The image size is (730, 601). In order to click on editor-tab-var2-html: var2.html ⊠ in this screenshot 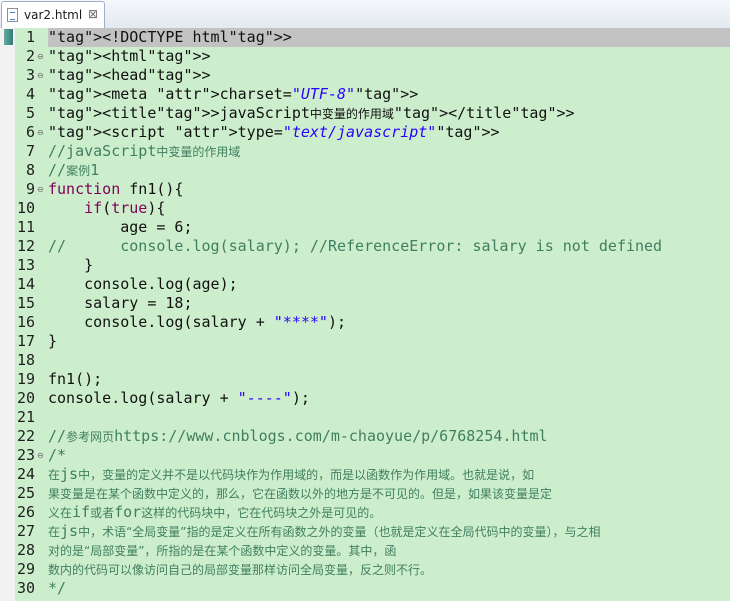, I will do `click(53, 14)`.